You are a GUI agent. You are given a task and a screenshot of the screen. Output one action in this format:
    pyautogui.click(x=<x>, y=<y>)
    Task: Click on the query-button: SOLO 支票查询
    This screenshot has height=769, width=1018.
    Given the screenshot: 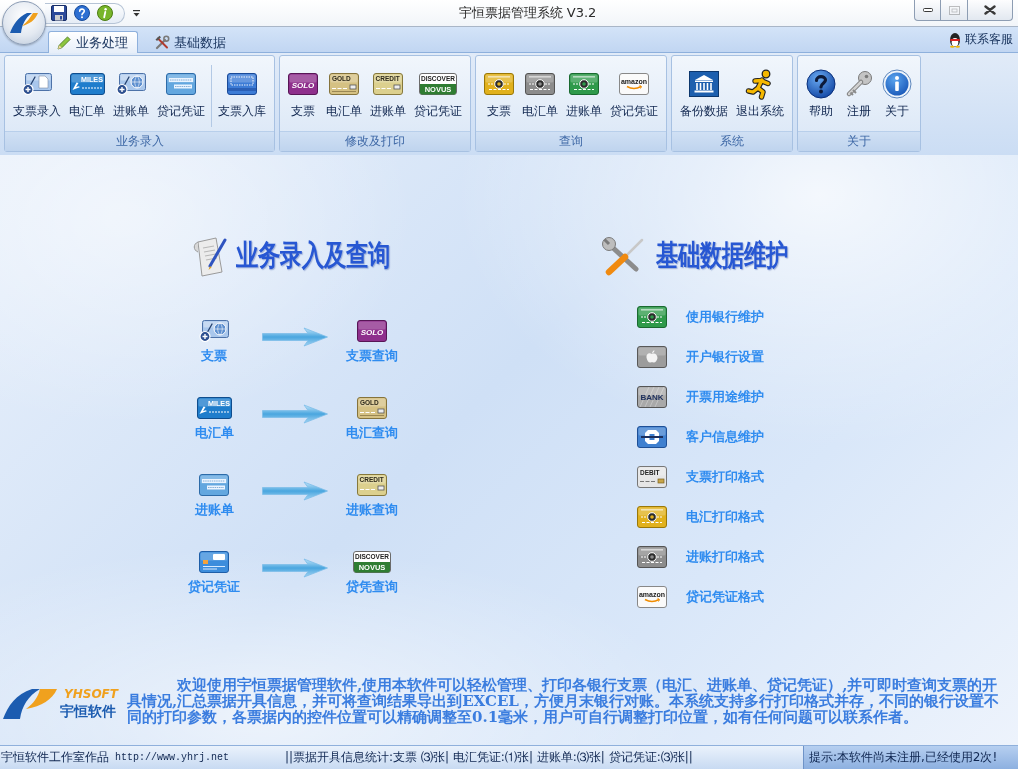 What is the action you would take?
    pyautogui.click(x=372, y=342)
    